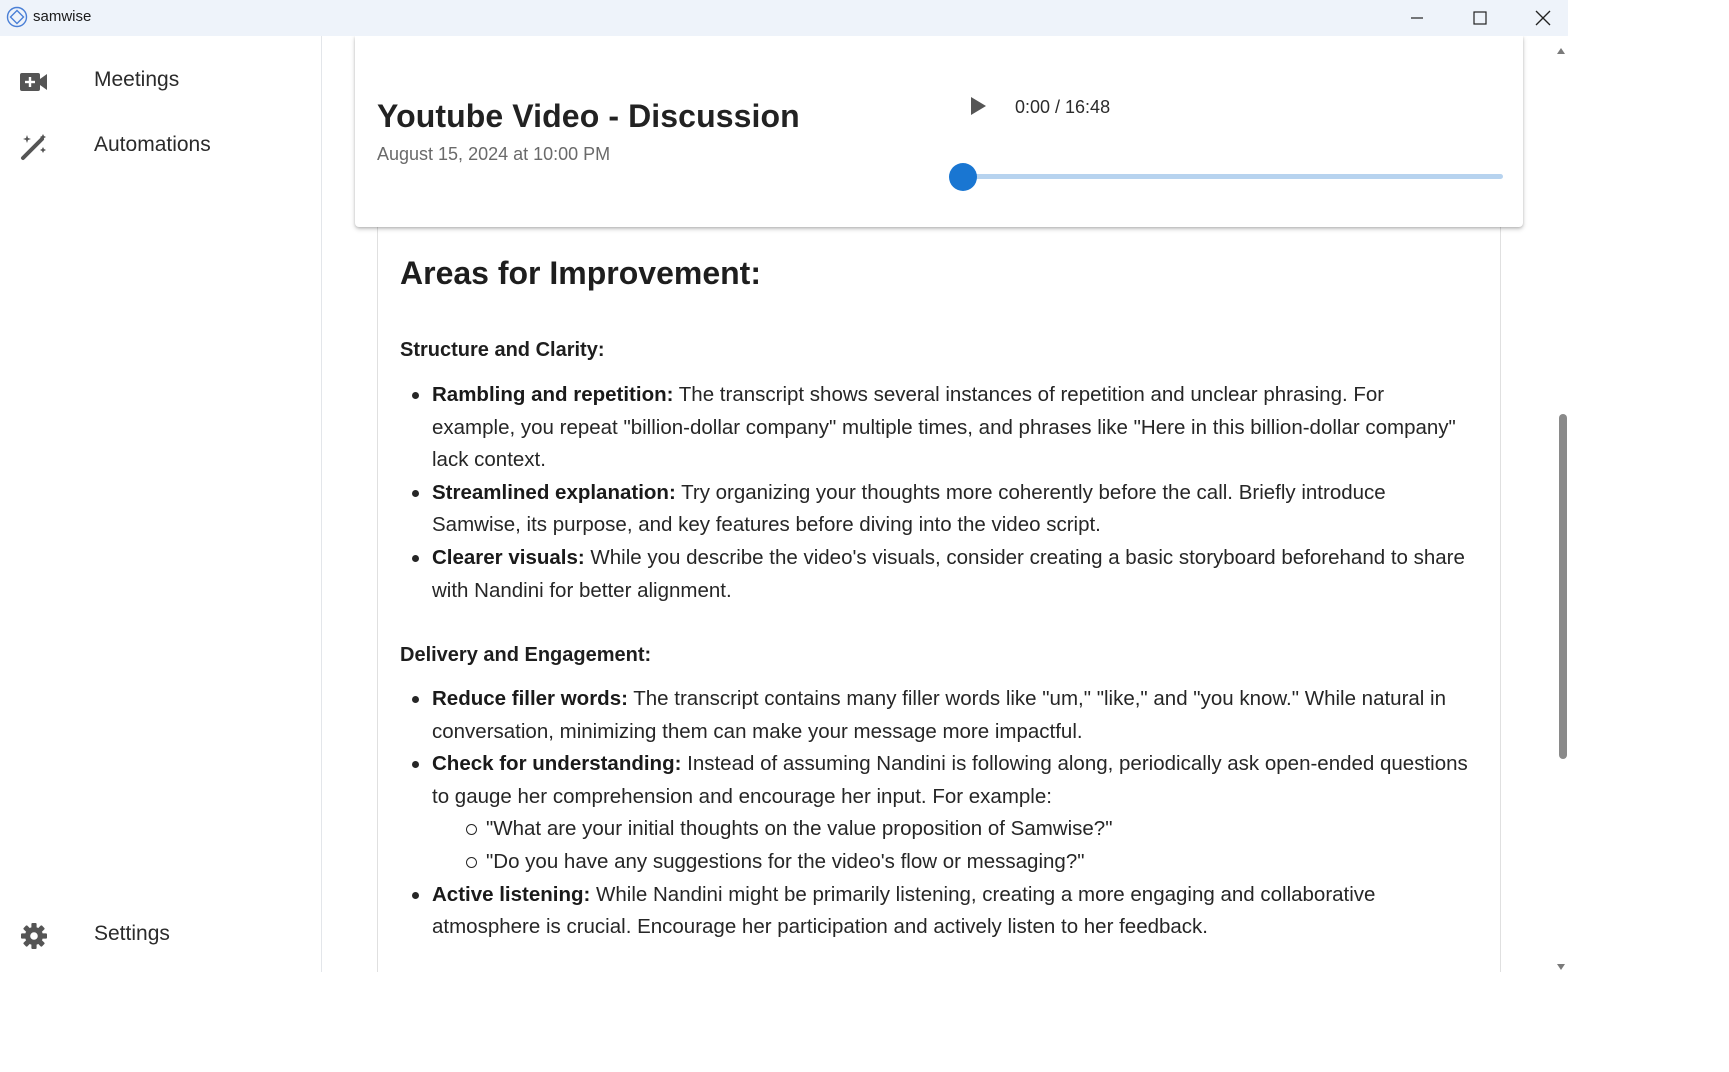 The width and height of the screenshot is (1729, 1072). I want to click on item-label: Clearer visuals:, so click(508, 557).